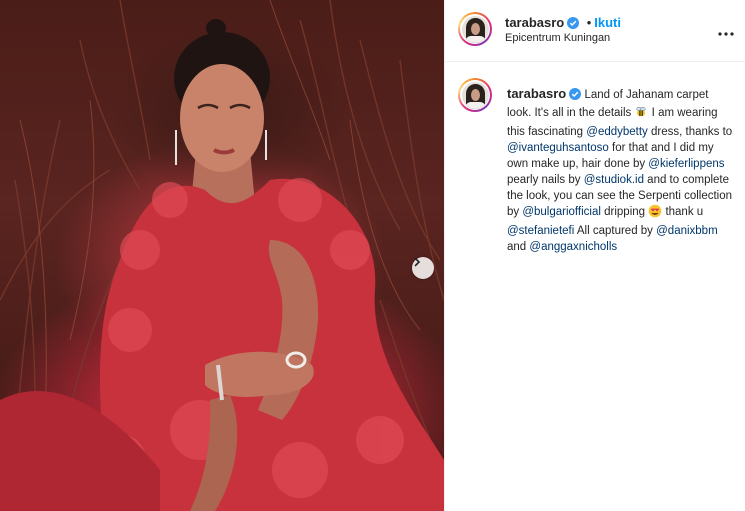 The image size is (745, 511). What do you see at coordinates (573, 247) in the screenshot?
I see `mention-link: @anggaxnicholls` at bounding box center [573, 247].